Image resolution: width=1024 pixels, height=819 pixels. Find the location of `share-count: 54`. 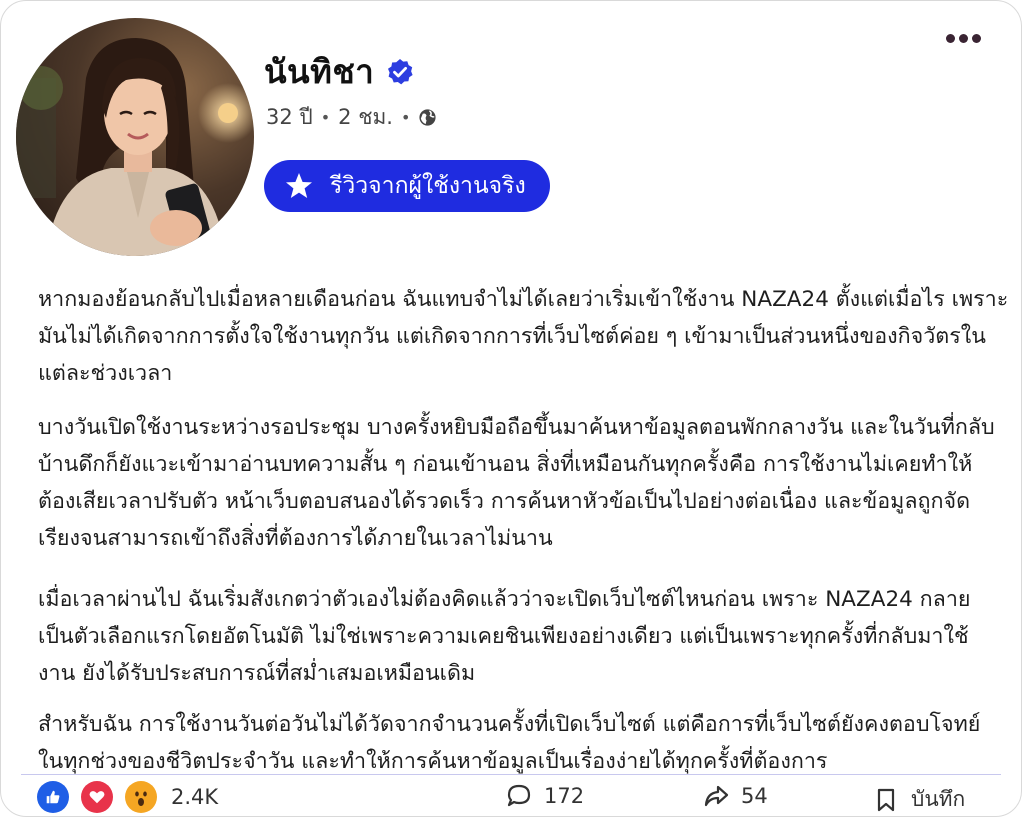

share-count: 54 is located at coordinates (754, 796).